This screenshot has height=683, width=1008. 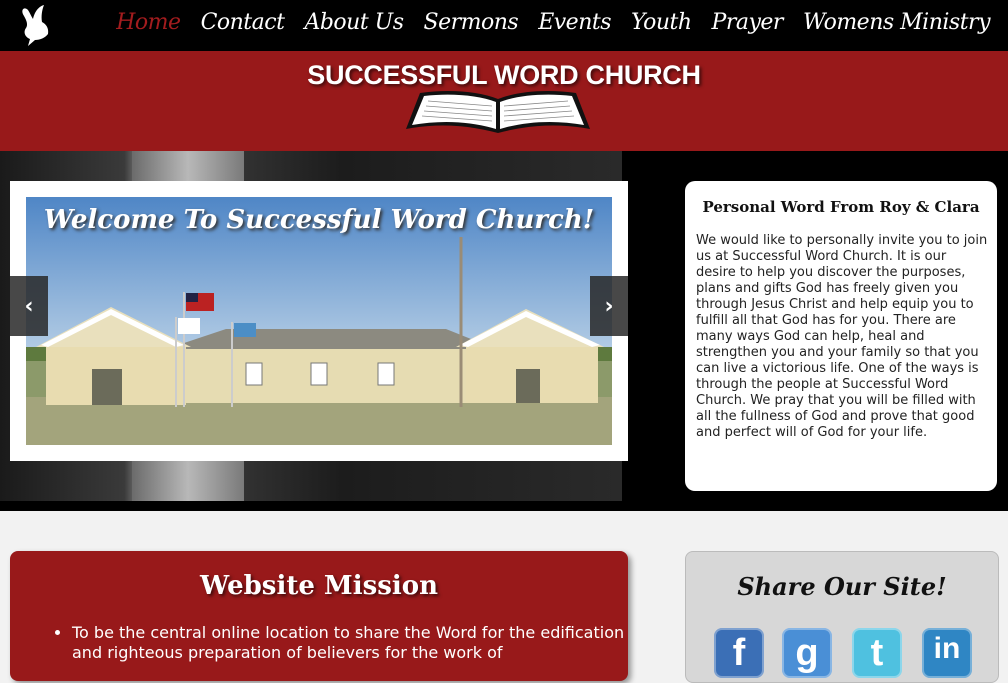 What do you see at coordinates (354, 22) in the screenshot?
I see `nav-about-us: About Us` at bounding box center [354, 22].